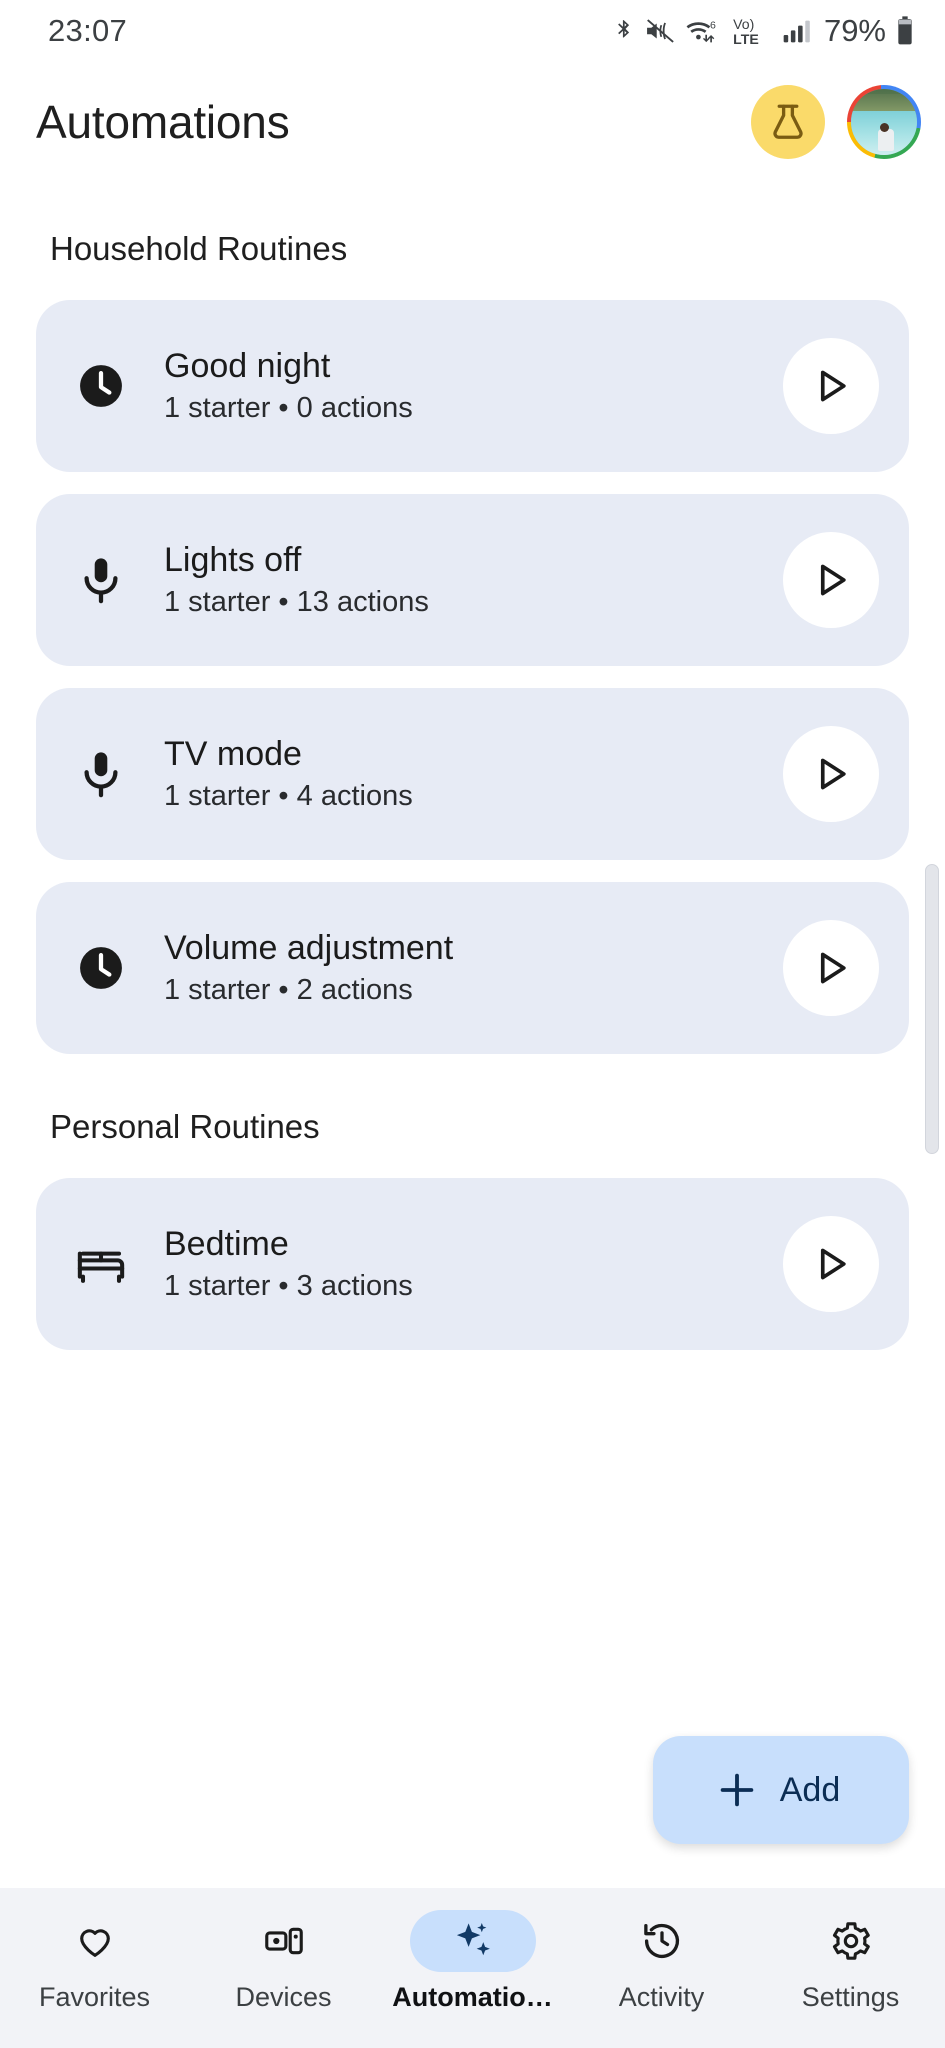  What do you see at coordinates (467, 386) in the screenshot?
I see `routine-text: Good night 1 starter • 0 actions` at bounding box center [467, 386].